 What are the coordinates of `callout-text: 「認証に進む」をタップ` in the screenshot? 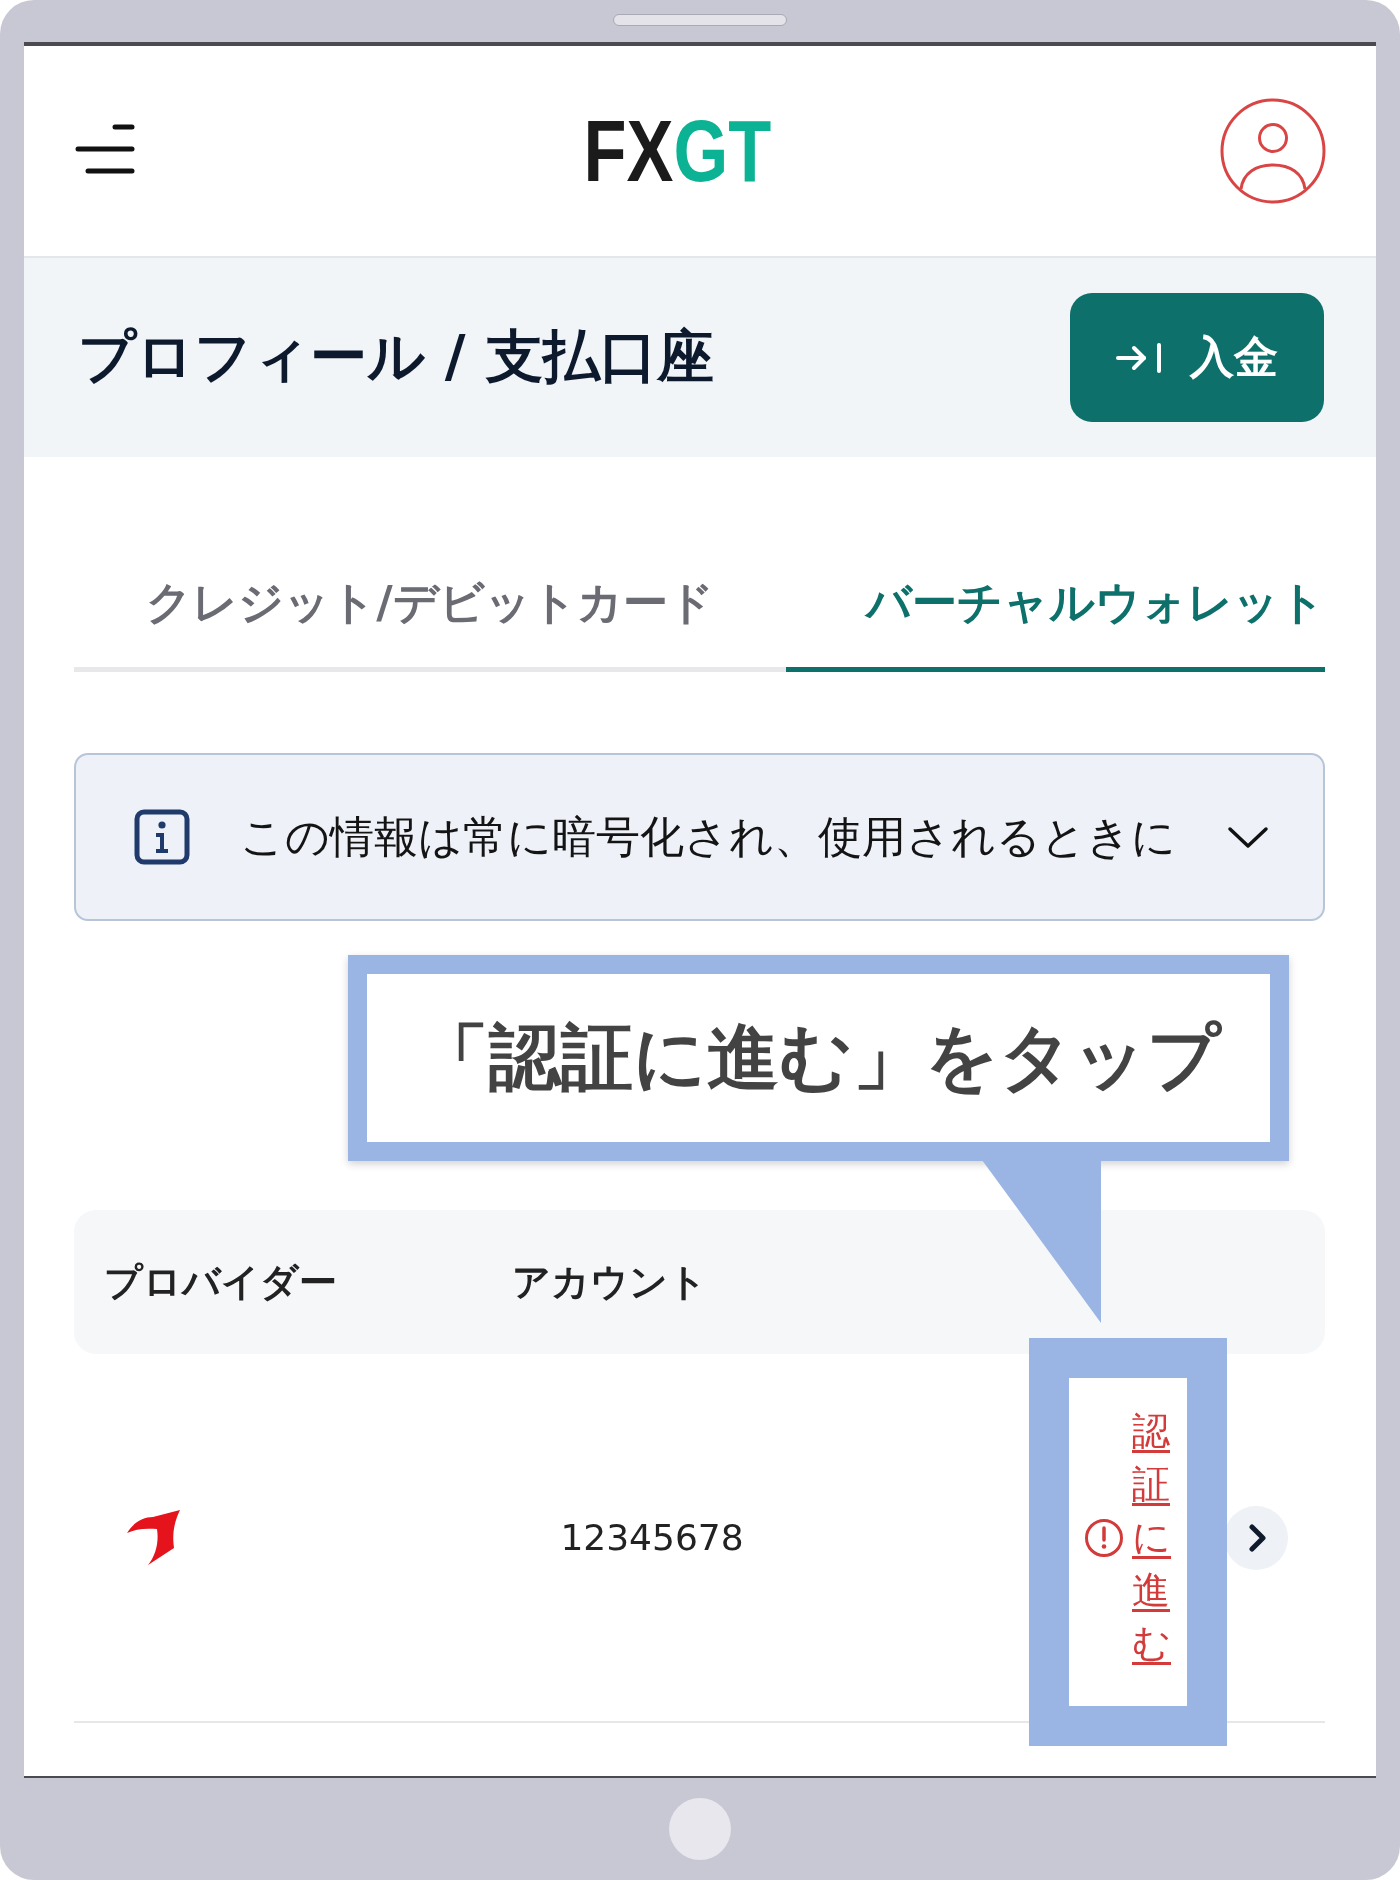 It's located at (818, 1058).